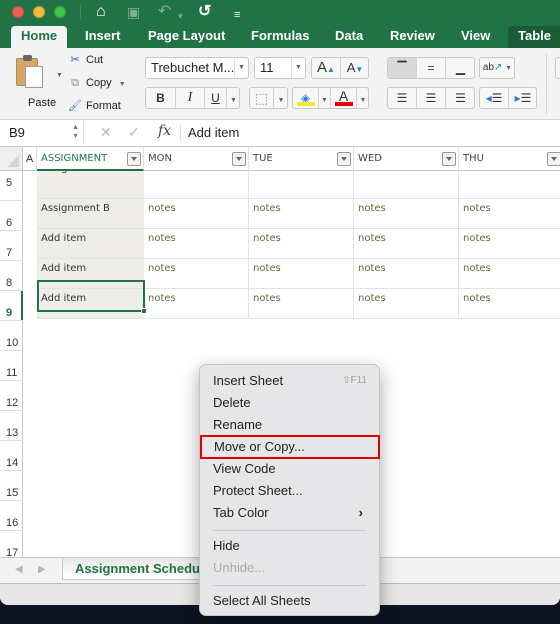 This screenshot has height=624, width=560. What do you see at coordinates (39, 12) in the screenshot?
I see `minimize-window-button` at bounding box center [39, 12].